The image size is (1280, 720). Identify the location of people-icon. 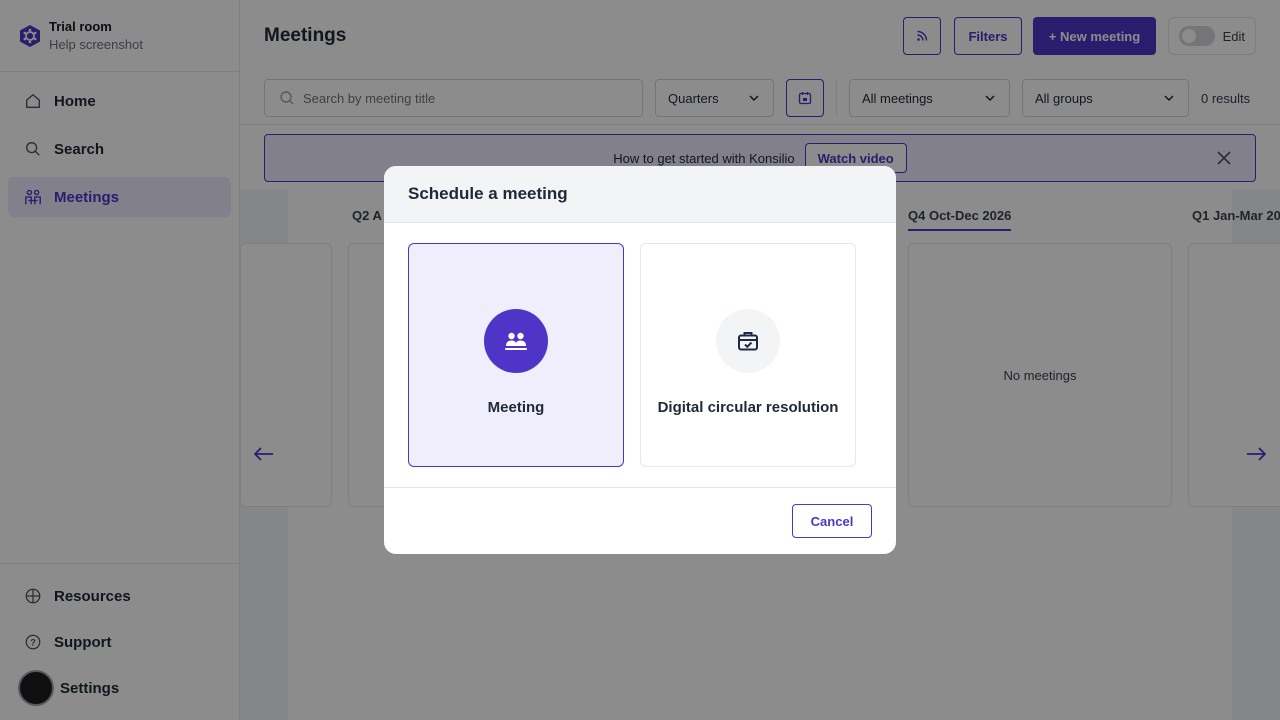
(516, 341).